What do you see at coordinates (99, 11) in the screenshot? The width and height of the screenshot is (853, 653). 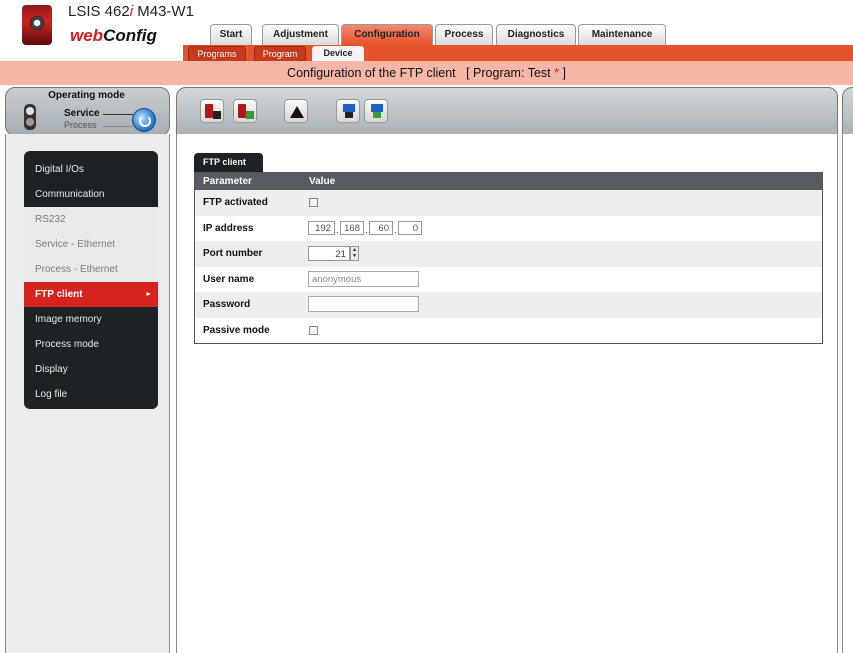 I see `product-prefix: LSIS 462` at bounding box center [99, 11].